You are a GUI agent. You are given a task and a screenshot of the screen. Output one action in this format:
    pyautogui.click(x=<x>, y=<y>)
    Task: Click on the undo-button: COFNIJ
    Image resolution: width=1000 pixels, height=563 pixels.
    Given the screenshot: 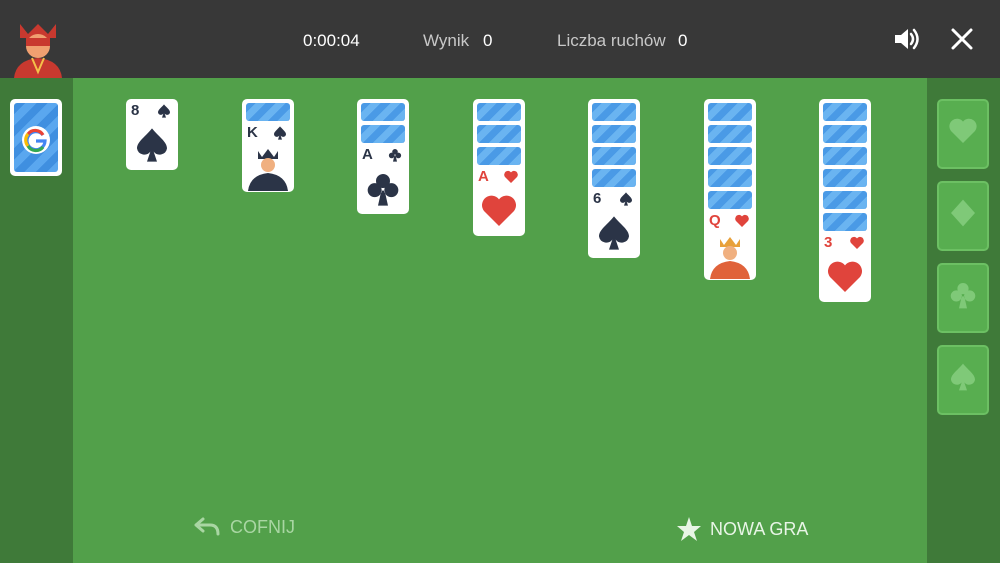 What is the action you would take?
    pyautogui.click(x=243, y=527)
    